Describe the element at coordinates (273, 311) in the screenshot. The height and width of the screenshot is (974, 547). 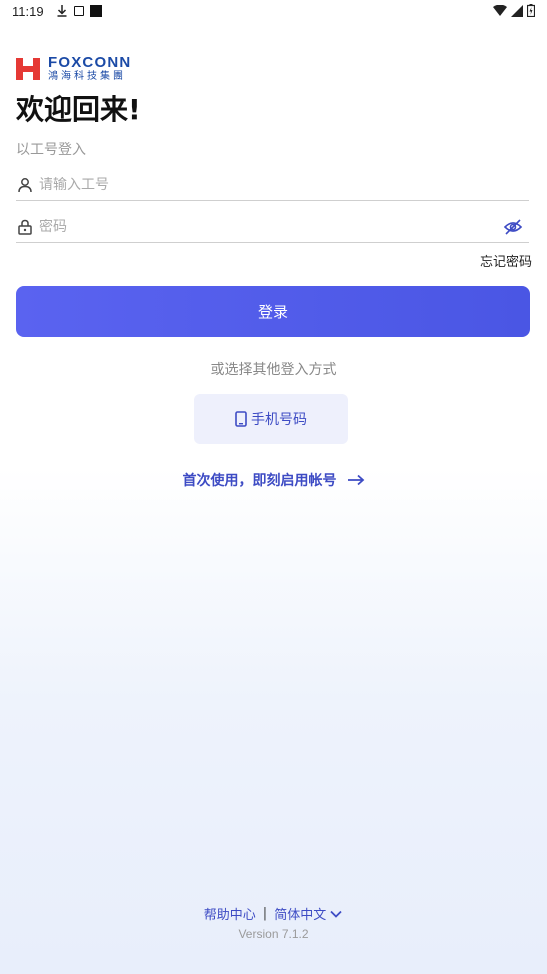
I see `login-button: 登录` at that location.